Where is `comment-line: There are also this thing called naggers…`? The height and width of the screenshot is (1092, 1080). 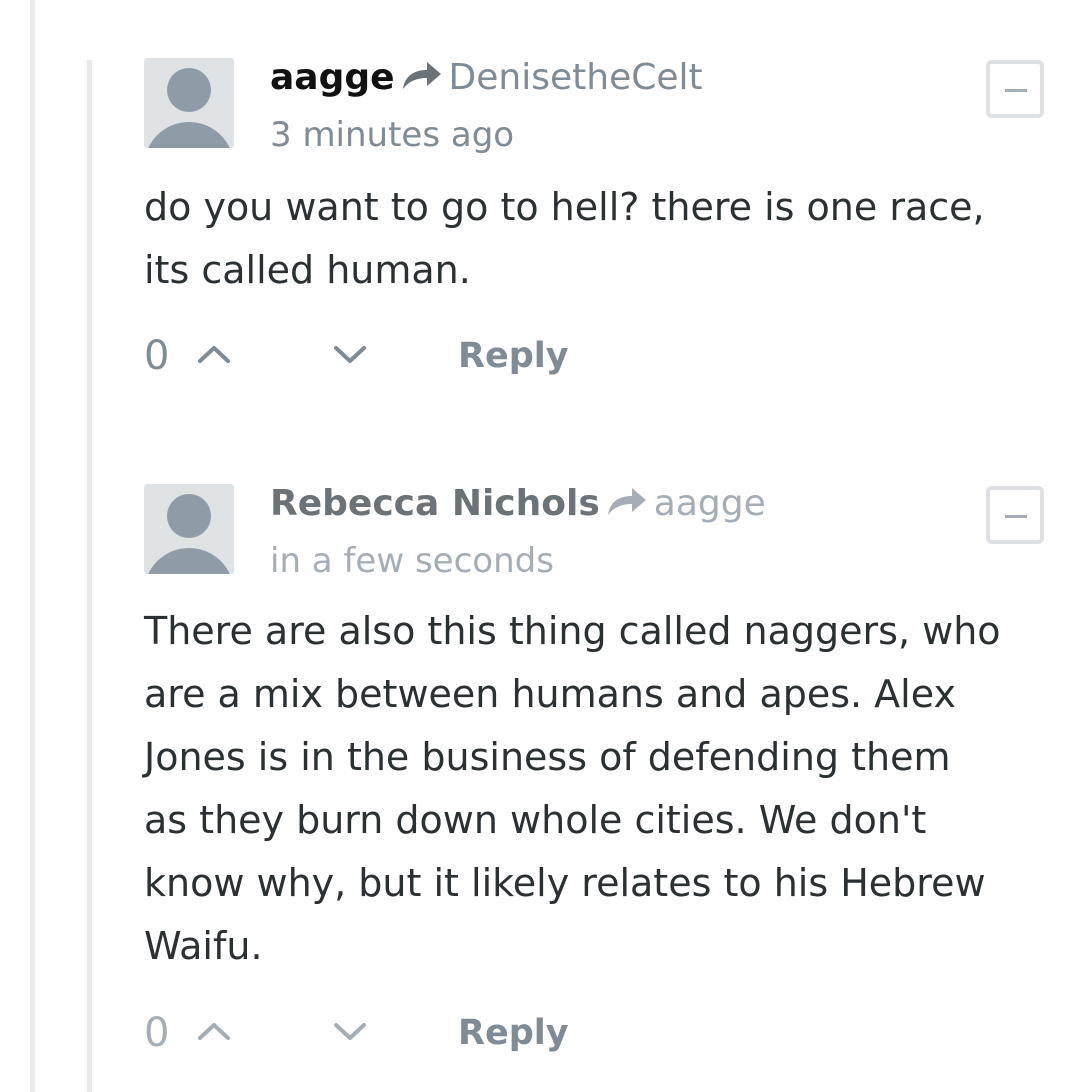
comment-line: There are also this thing called naggers… is located at coordinates (572, 631).